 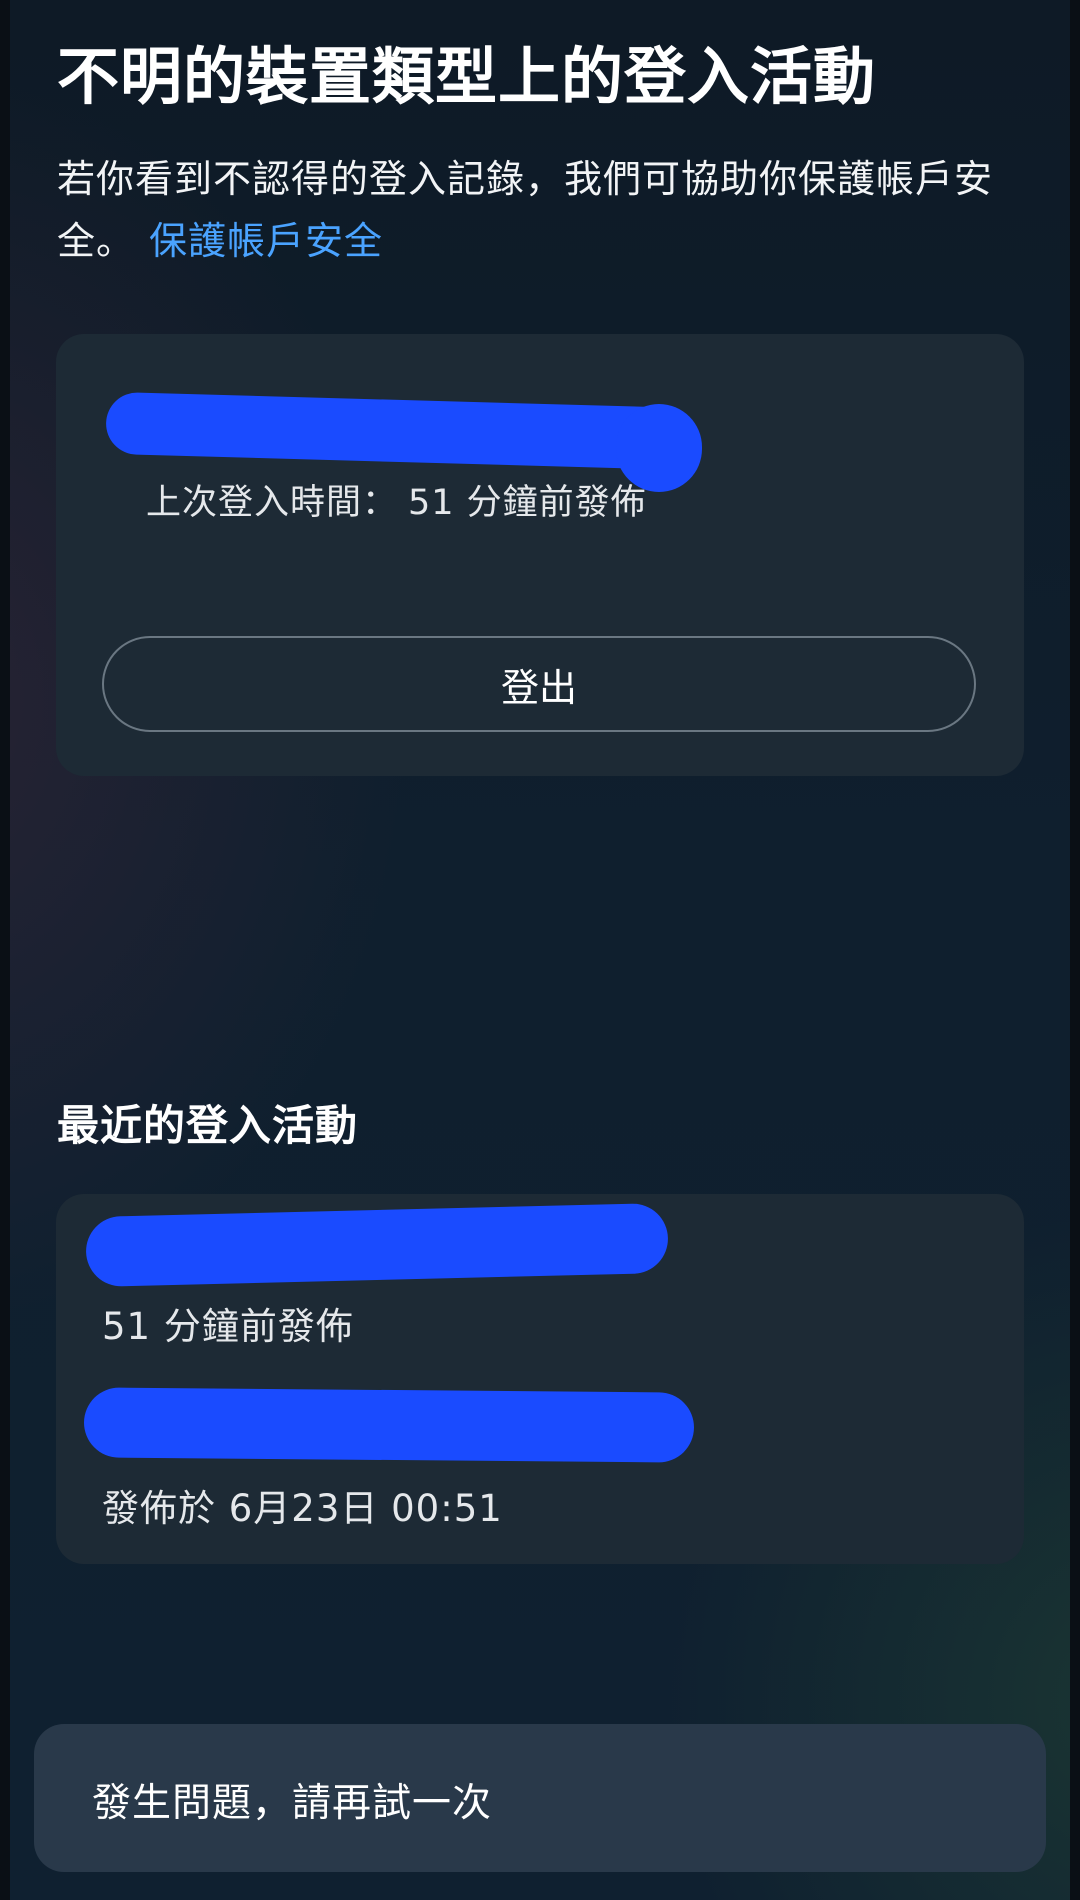 What do you see at coordinates (302, 1508) in the screenshot?
I see `activity-time: 發佈於 6月23日 00:51` at bounding box center [302, 1508].